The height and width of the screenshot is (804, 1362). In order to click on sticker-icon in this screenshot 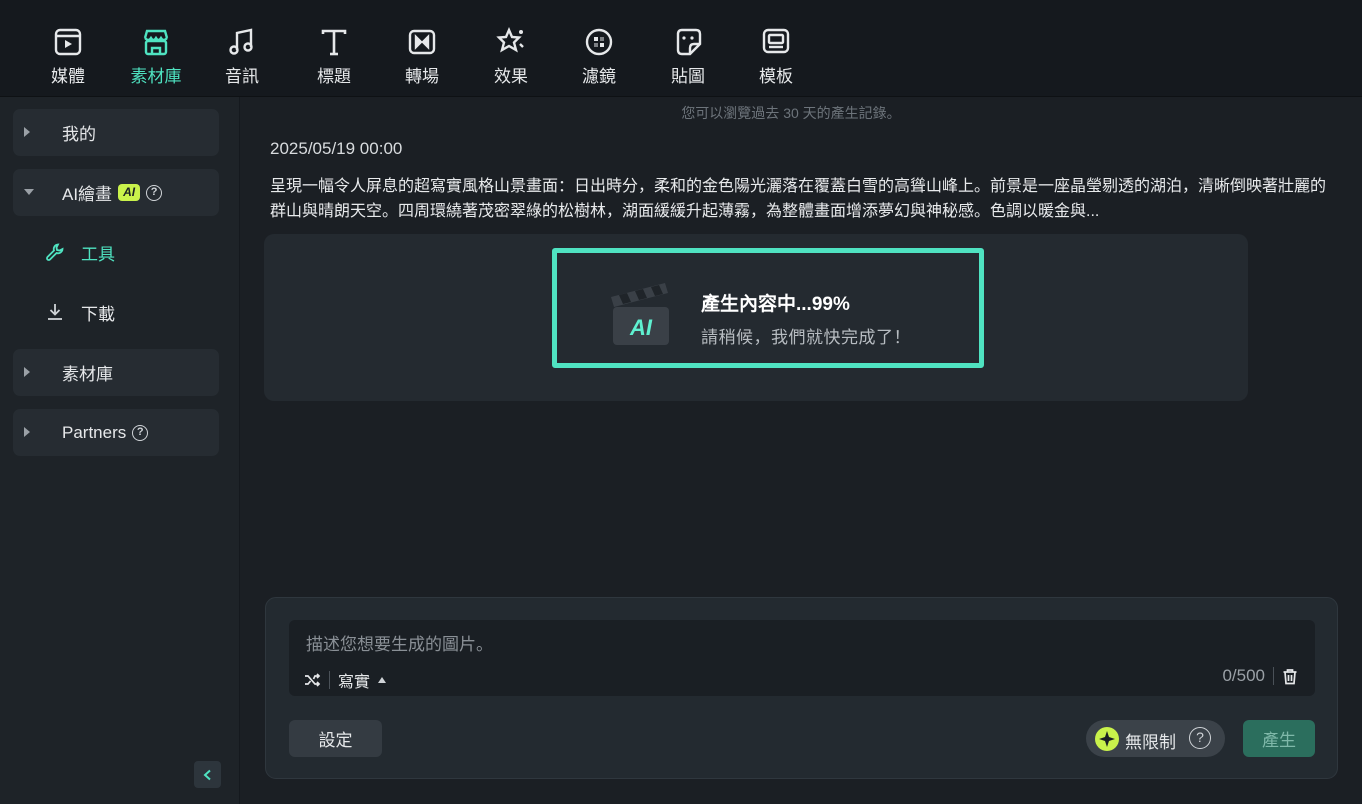, I will do `click(689, 42)`.